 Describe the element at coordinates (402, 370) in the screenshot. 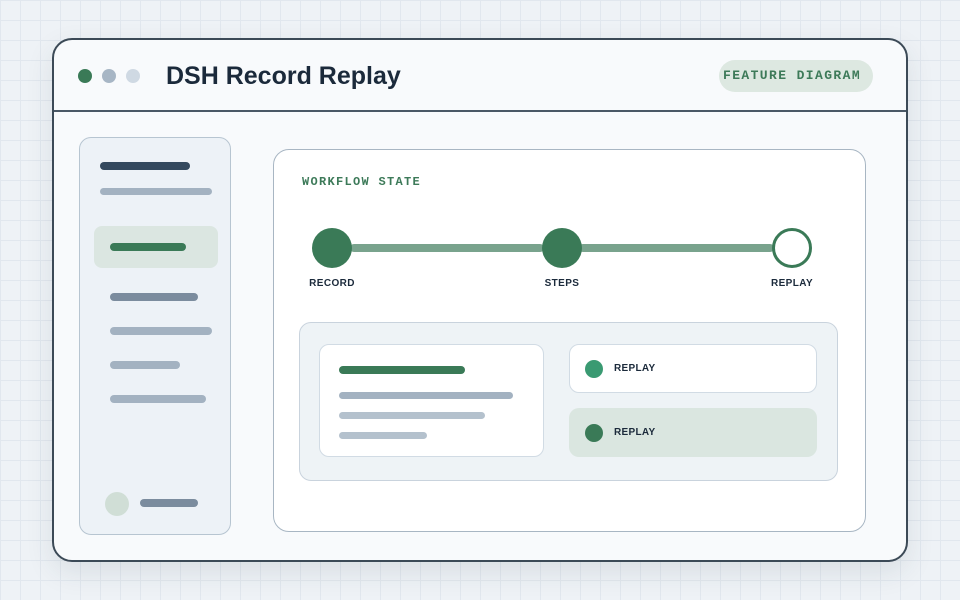

I see `detail-card-title-placeholder` at that location.